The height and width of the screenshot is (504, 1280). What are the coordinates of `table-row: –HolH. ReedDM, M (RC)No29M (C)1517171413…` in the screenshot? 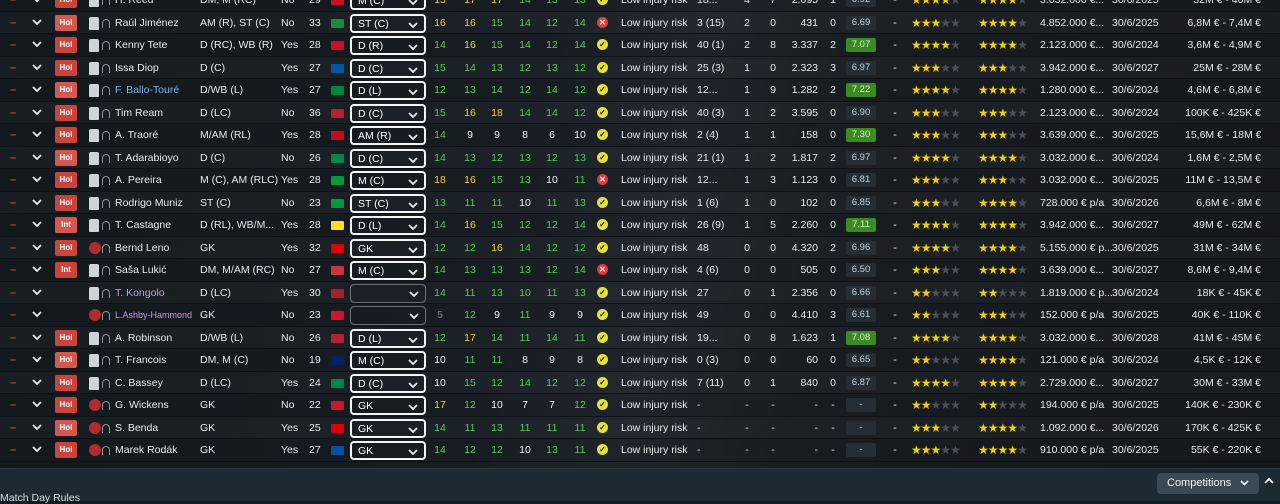 It's located at (640, 6).